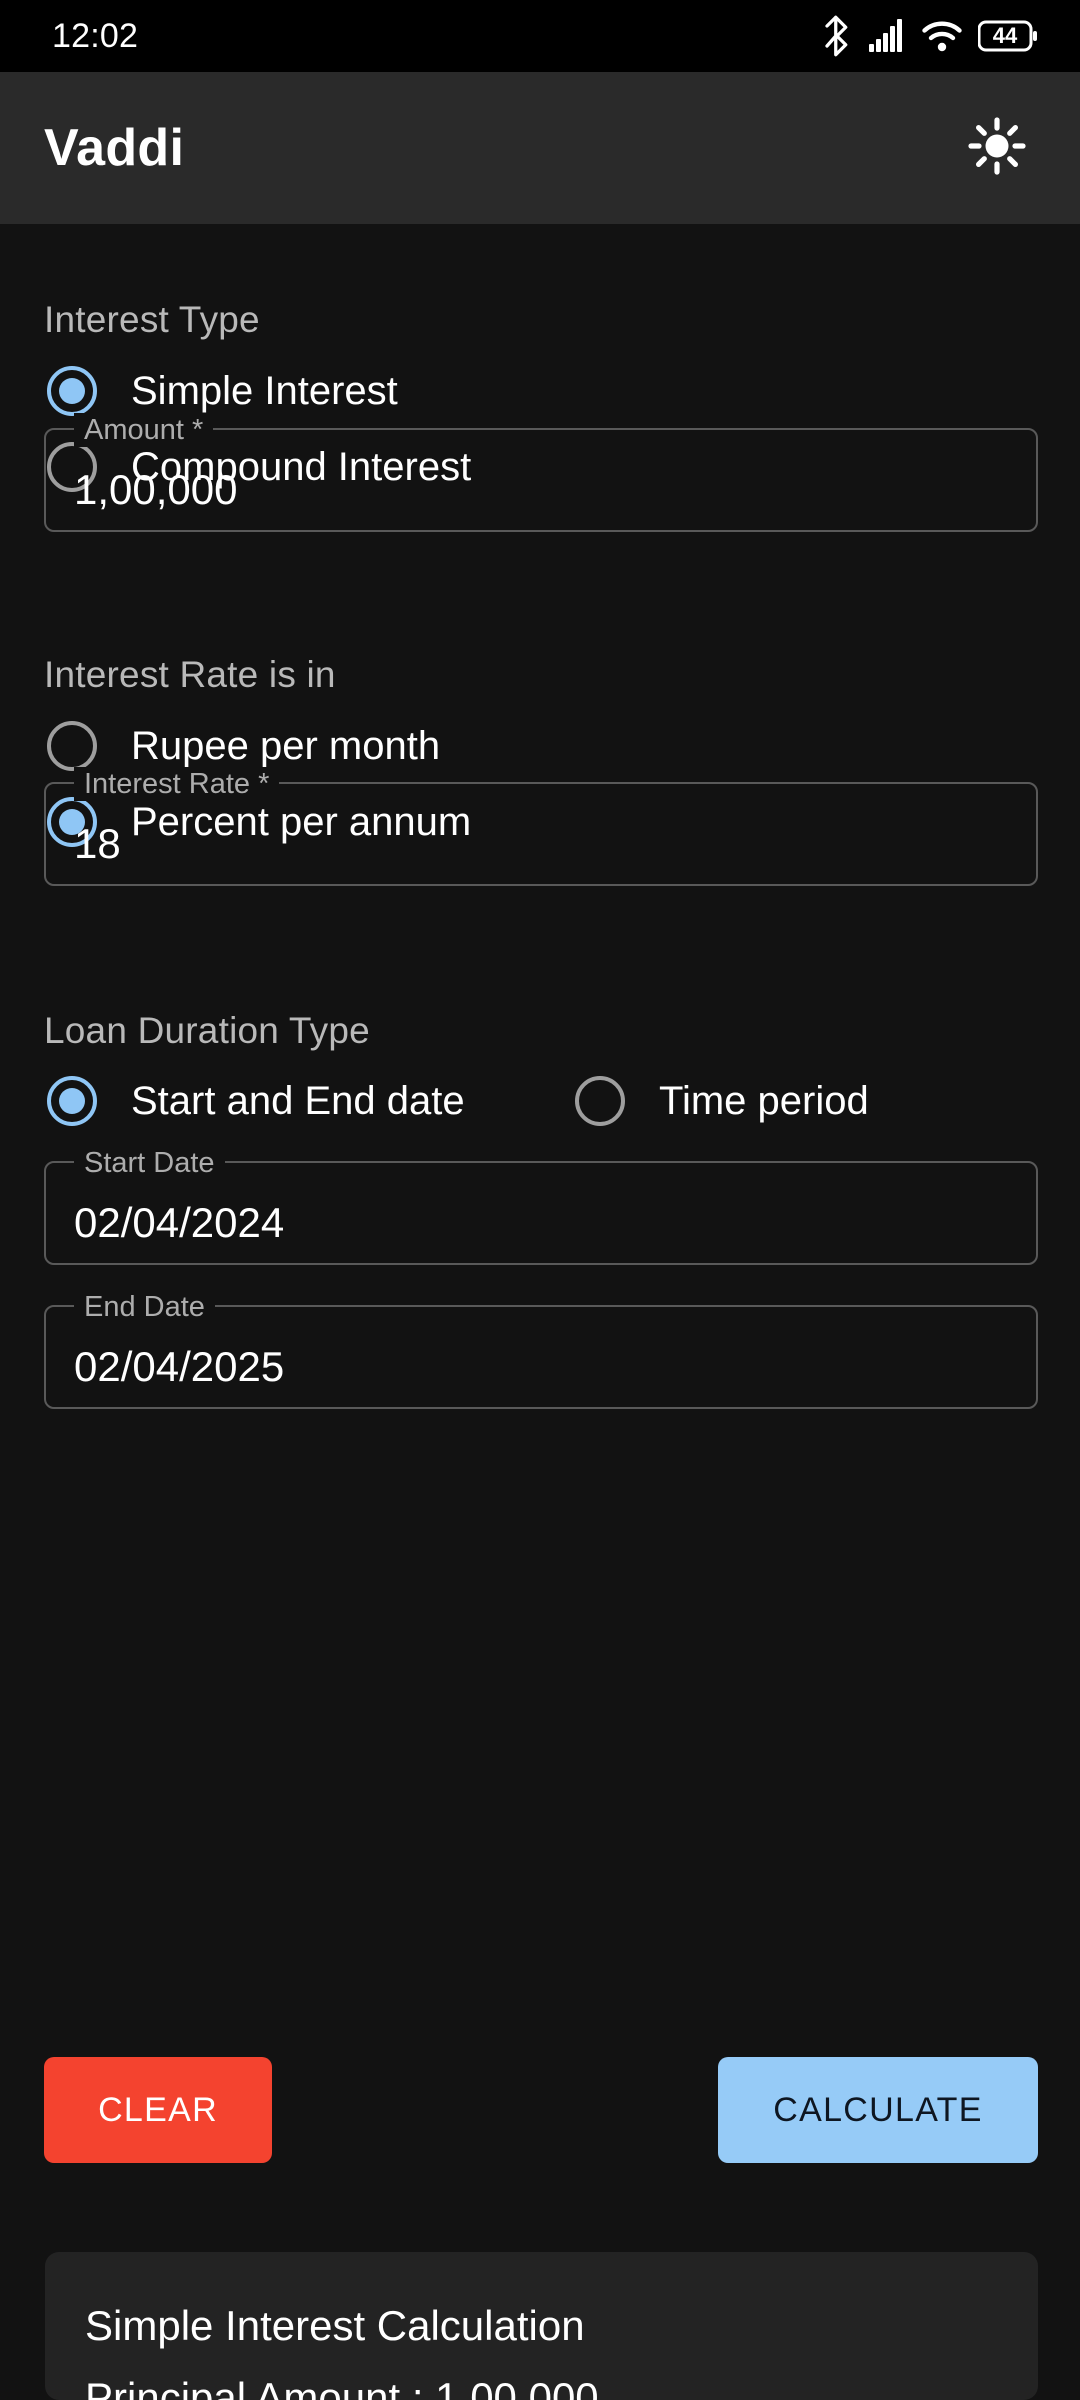  I want to click on interest-rate-field: Interest Rate * 18, so click(541, 826).